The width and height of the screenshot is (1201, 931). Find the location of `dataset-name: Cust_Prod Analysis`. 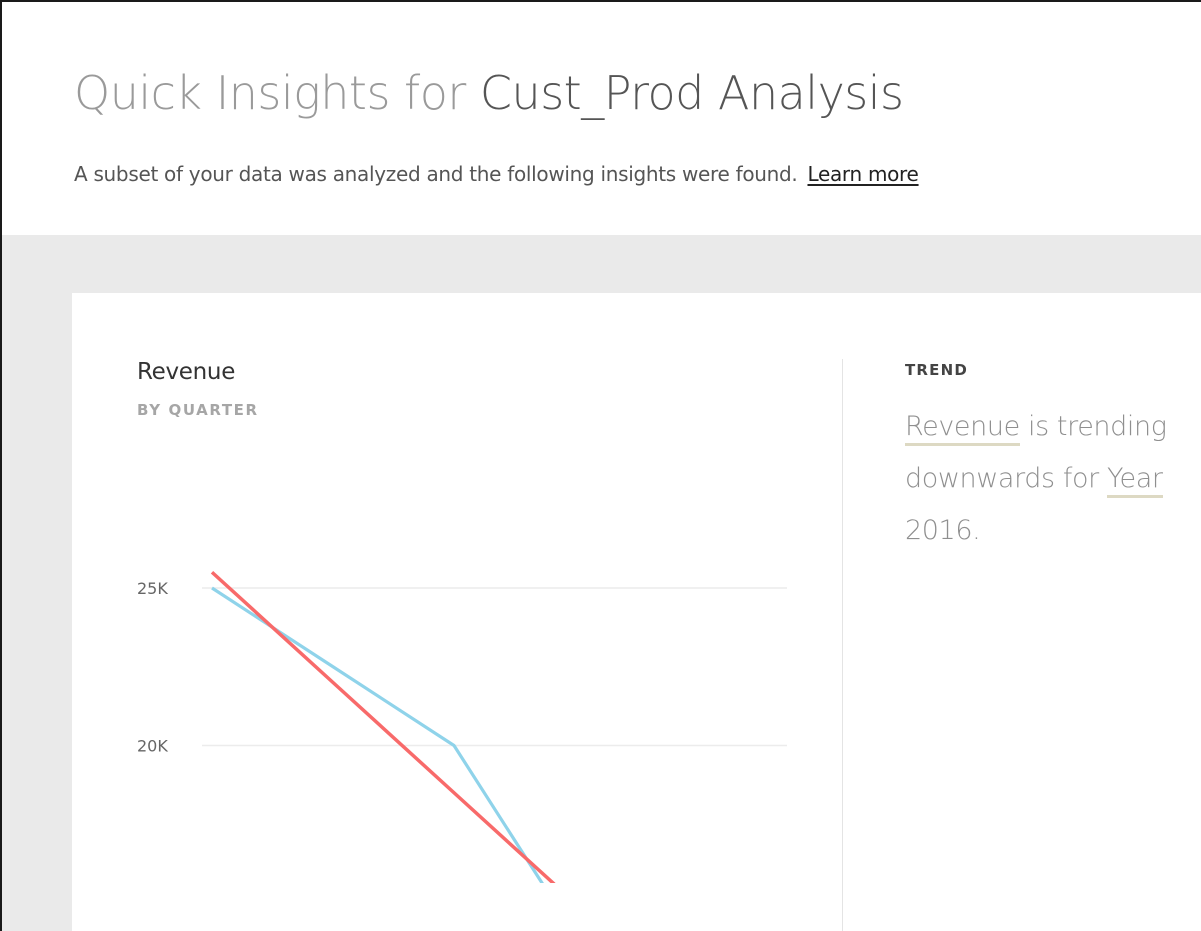

dataset-name: Cust_Prod Analysis is located at coordinates (691, 93).